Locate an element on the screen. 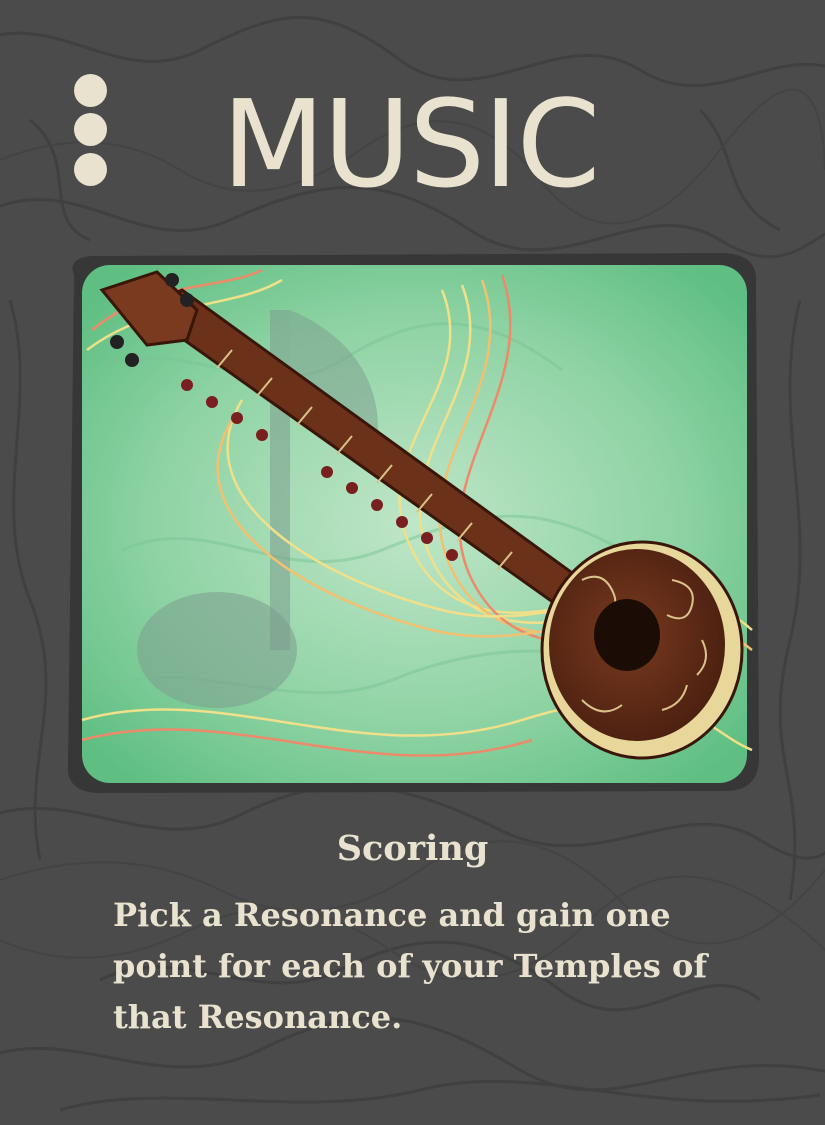  cost-pips is located at coordinates (91, 130).